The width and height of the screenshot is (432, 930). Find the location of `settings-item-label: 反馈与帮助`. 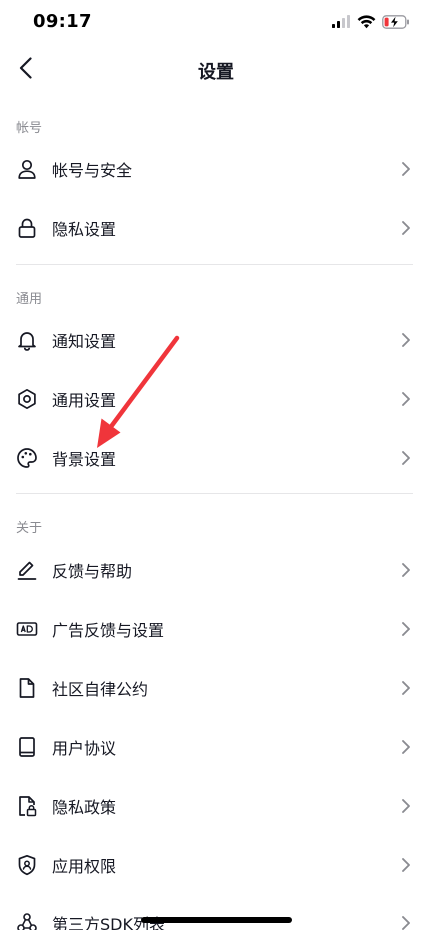

settings-item-label: 反馈与帮助 is located at coordinates (92, 571).